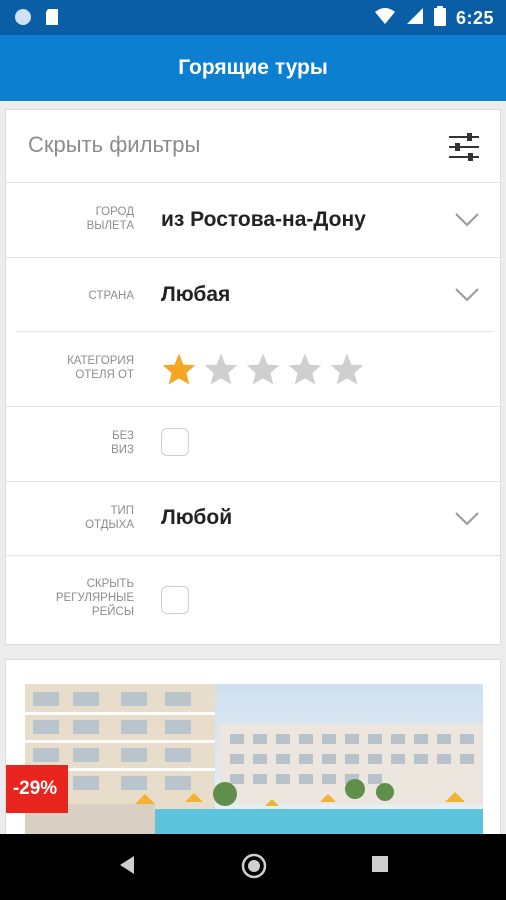 The width and height of the screenshot is (506, 900). I want to click on page-title: Горящие туры, so click(253, 67).